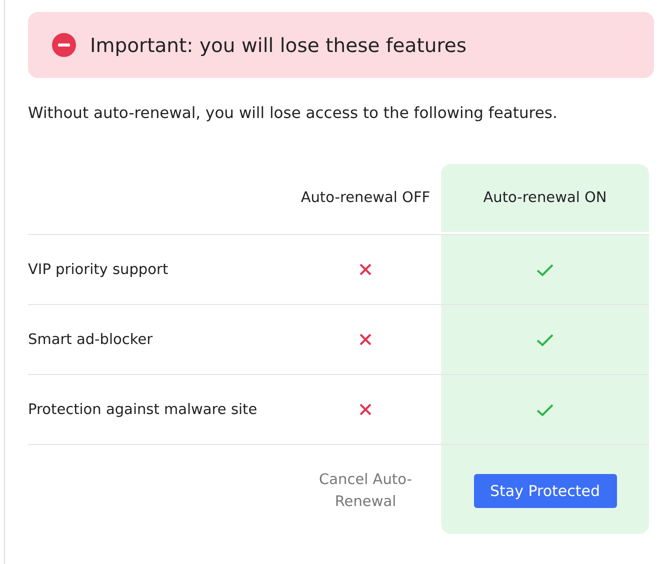 The height and width of the screenshot is (564, 658). I want to click on minus-circle-icon, so click(64, 45).